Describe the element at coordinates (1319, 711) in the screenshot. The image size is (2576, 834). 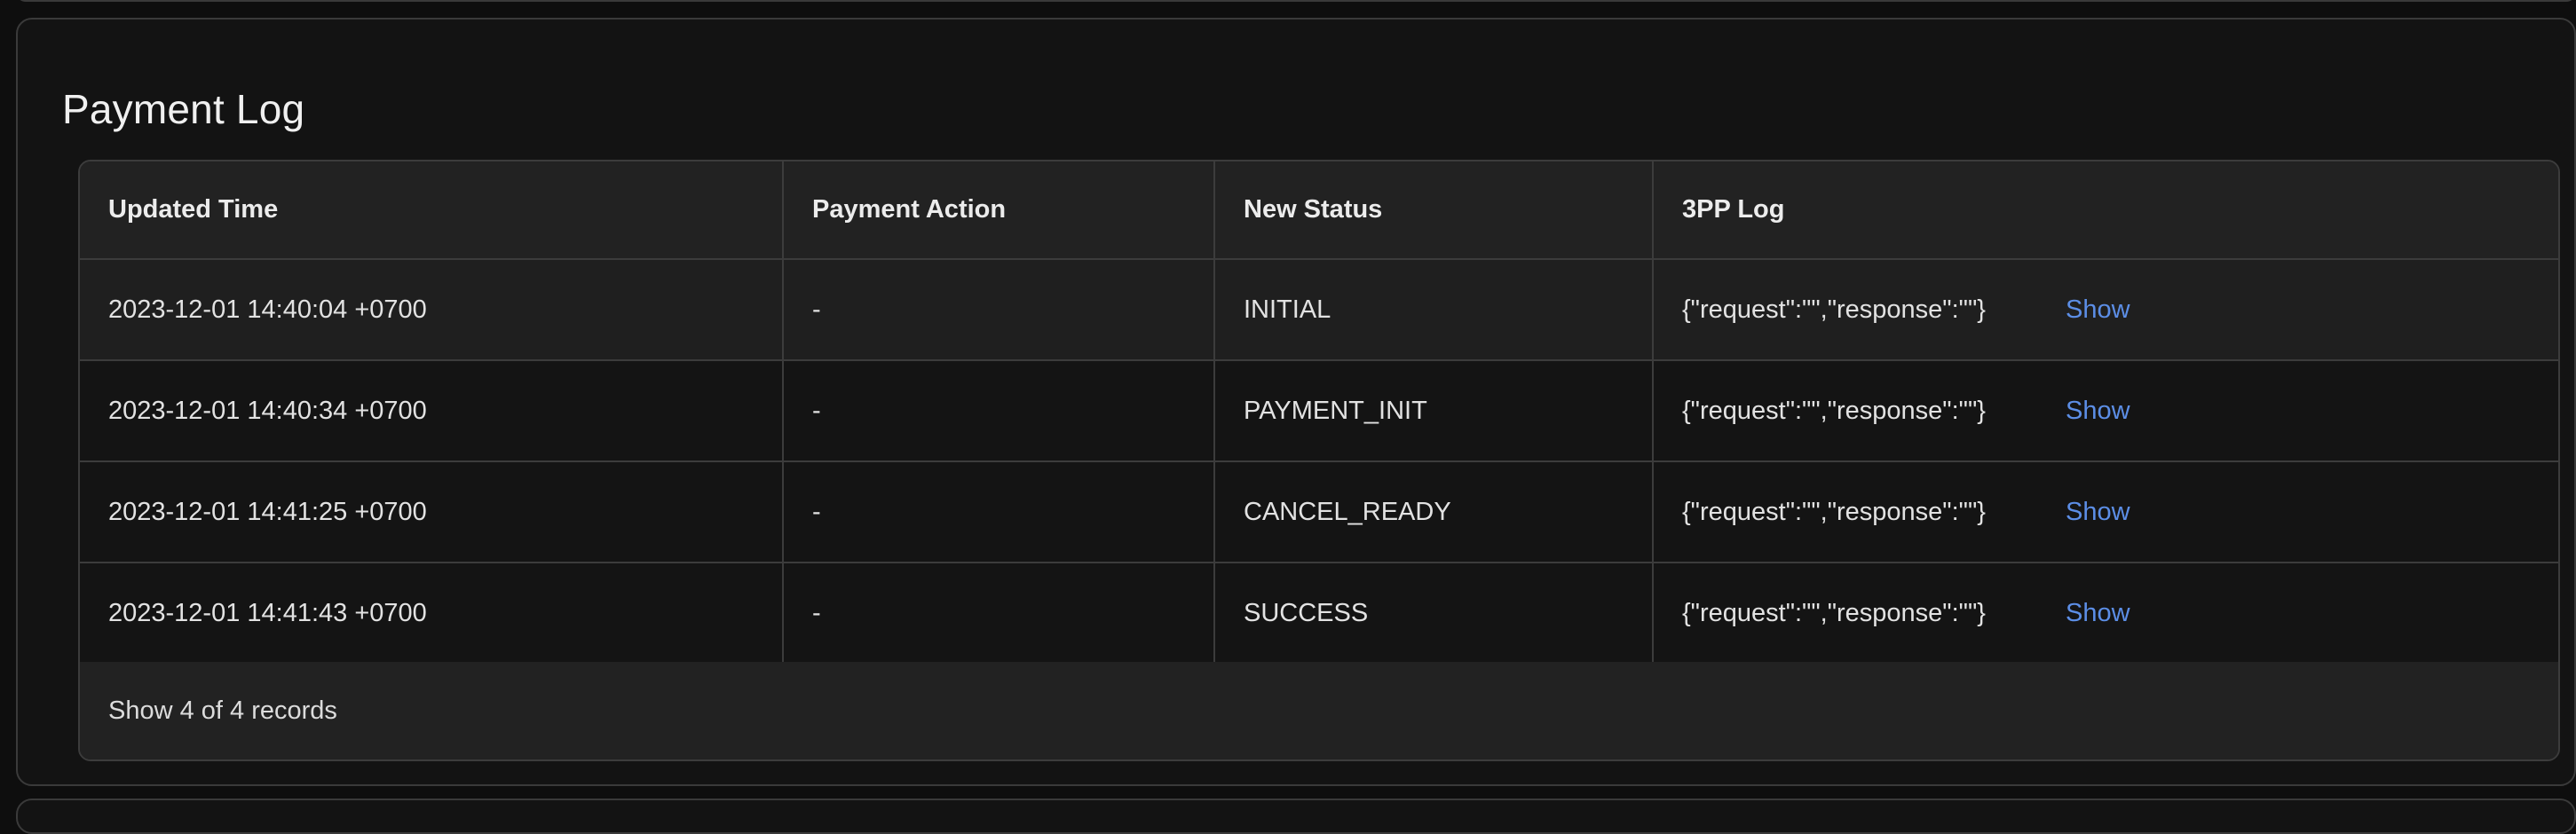
I see `table-footer: Show 4 of 4 records` at that location.